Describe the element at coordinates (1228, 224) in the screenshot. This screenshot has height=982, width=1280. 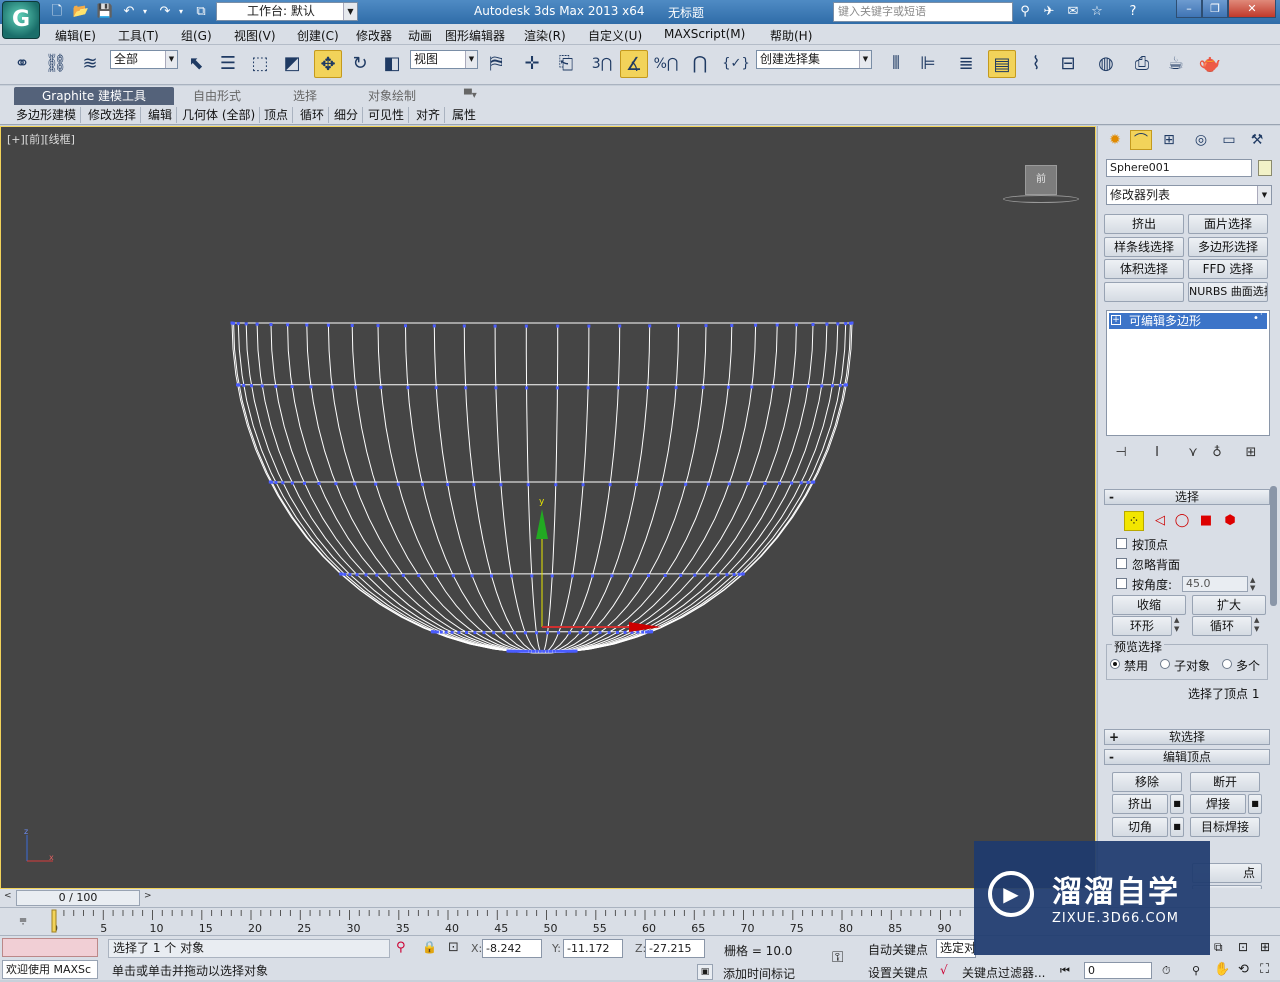
I see `mod-patch-select-button: 面片选择` at that location.